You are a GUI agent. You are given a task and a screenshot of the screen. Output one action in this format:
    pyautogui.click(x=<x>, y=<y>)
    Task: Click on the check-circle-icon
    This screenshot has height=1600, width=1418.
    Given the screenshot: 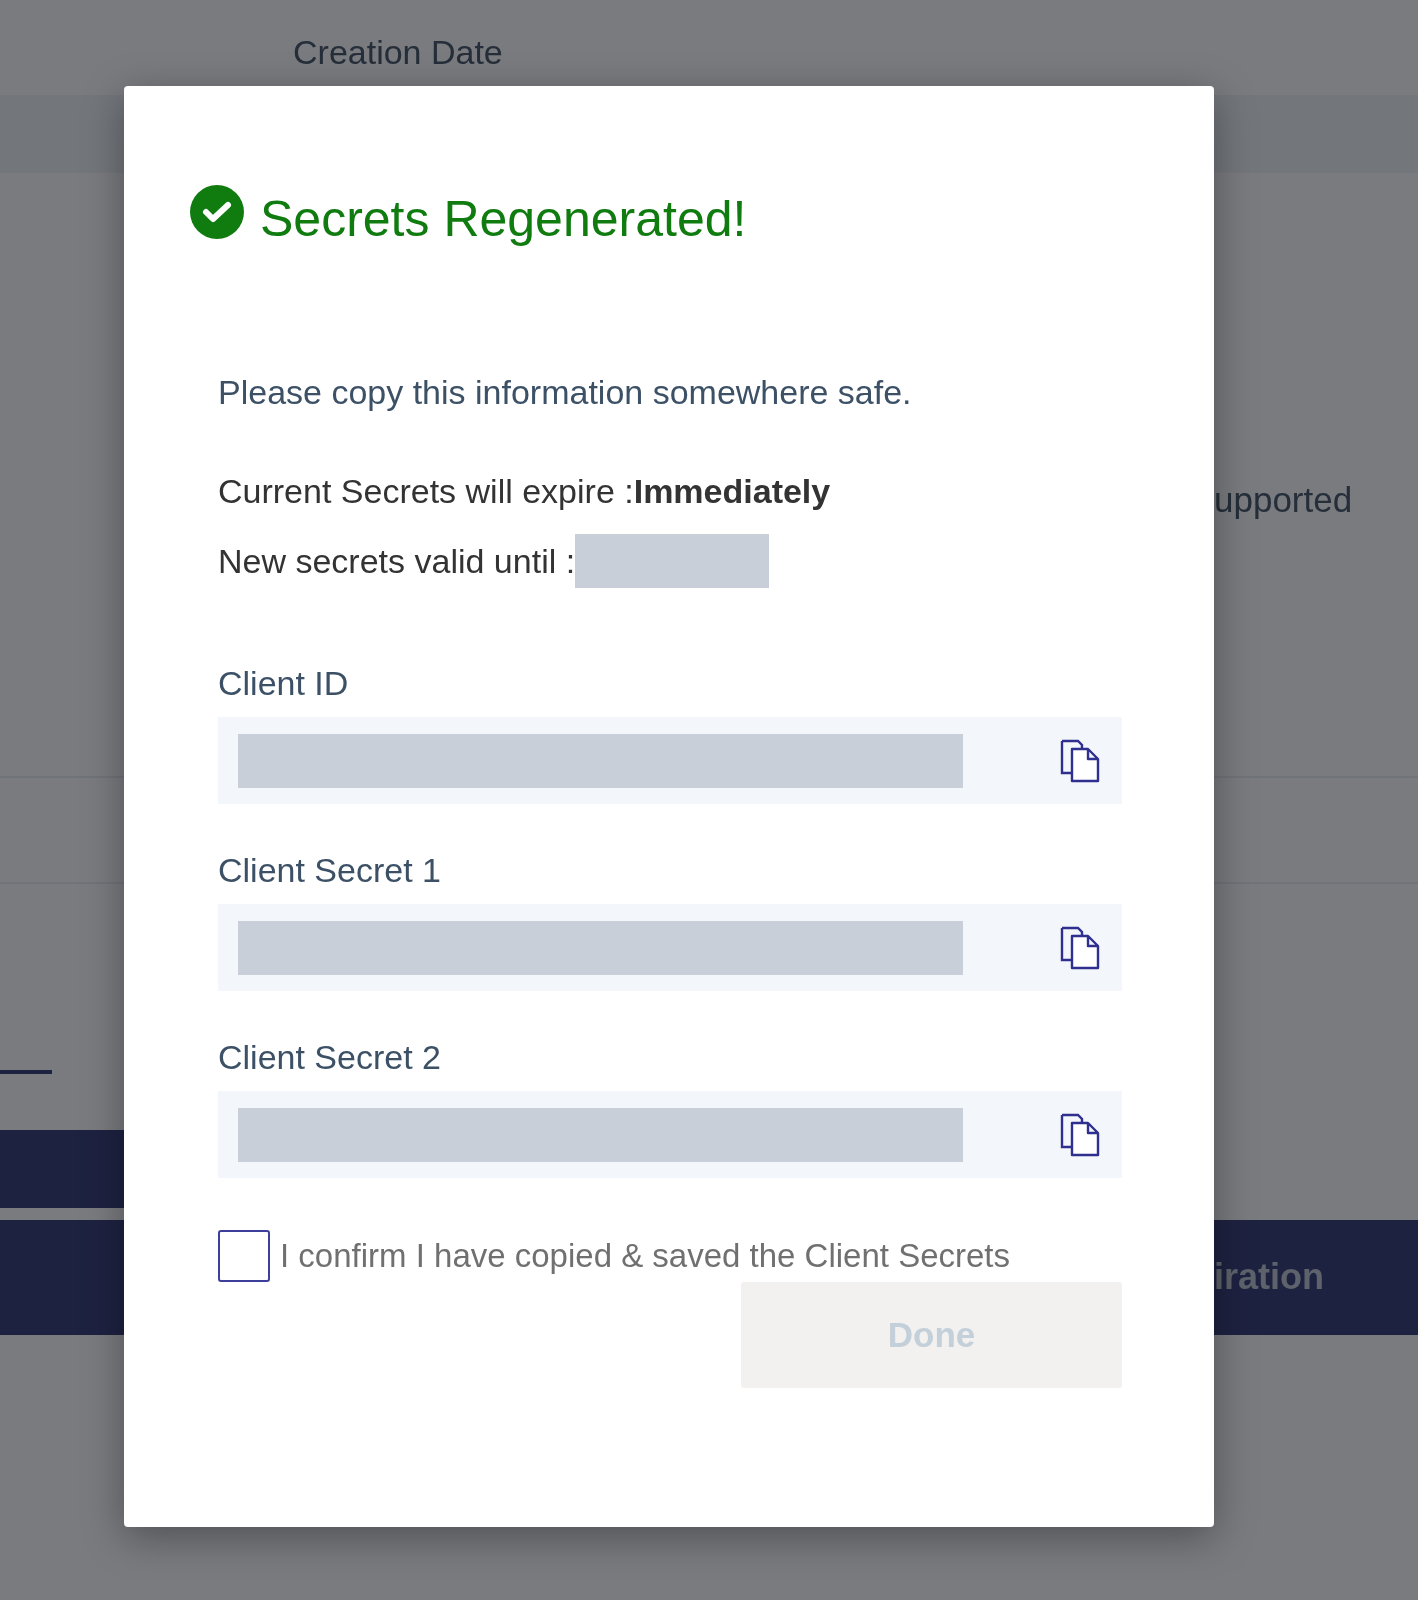 What is the action you would take?
    pyautogui.click(x=217, y=212)
    